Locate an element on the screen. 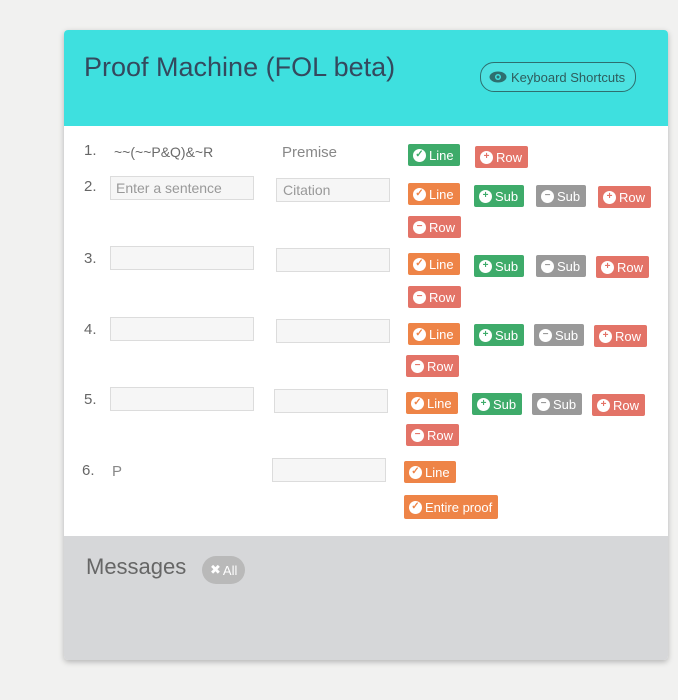 The height and width of the screenshot is (700, 678). line-number: 1. is located at coordinates (90, 150).